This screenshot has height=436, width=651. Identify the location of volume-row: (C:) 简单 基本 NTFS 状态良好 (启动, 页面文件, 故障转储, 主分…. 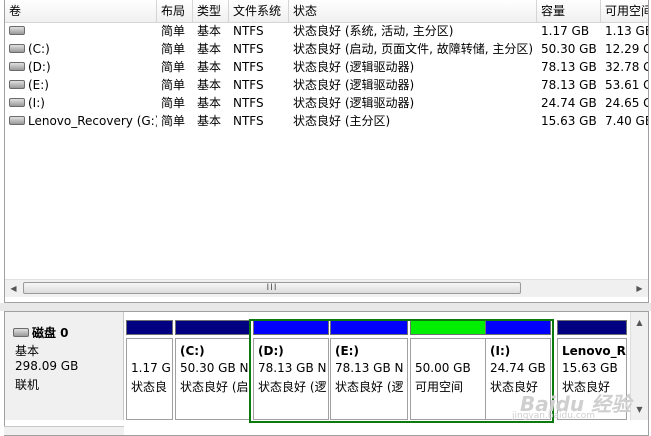
(326, 49).